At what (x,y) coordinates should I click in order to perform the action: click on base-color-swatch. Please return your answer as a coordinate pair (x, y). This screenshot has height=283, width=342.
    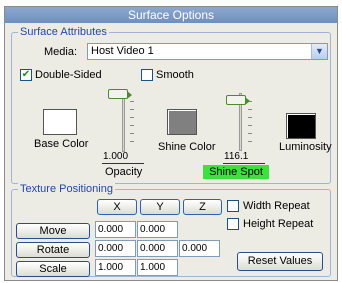
    Looking at the image, I should click on (60, 122).